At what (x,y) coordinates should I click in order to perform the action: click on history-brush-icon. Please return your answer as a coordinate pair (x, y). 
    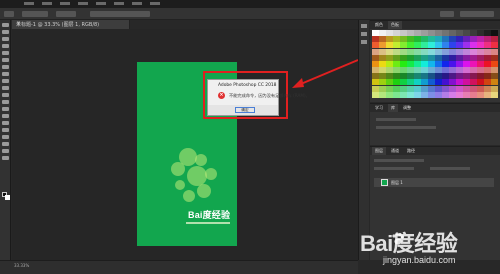
    Looking at the image, I should click on (5, 88).